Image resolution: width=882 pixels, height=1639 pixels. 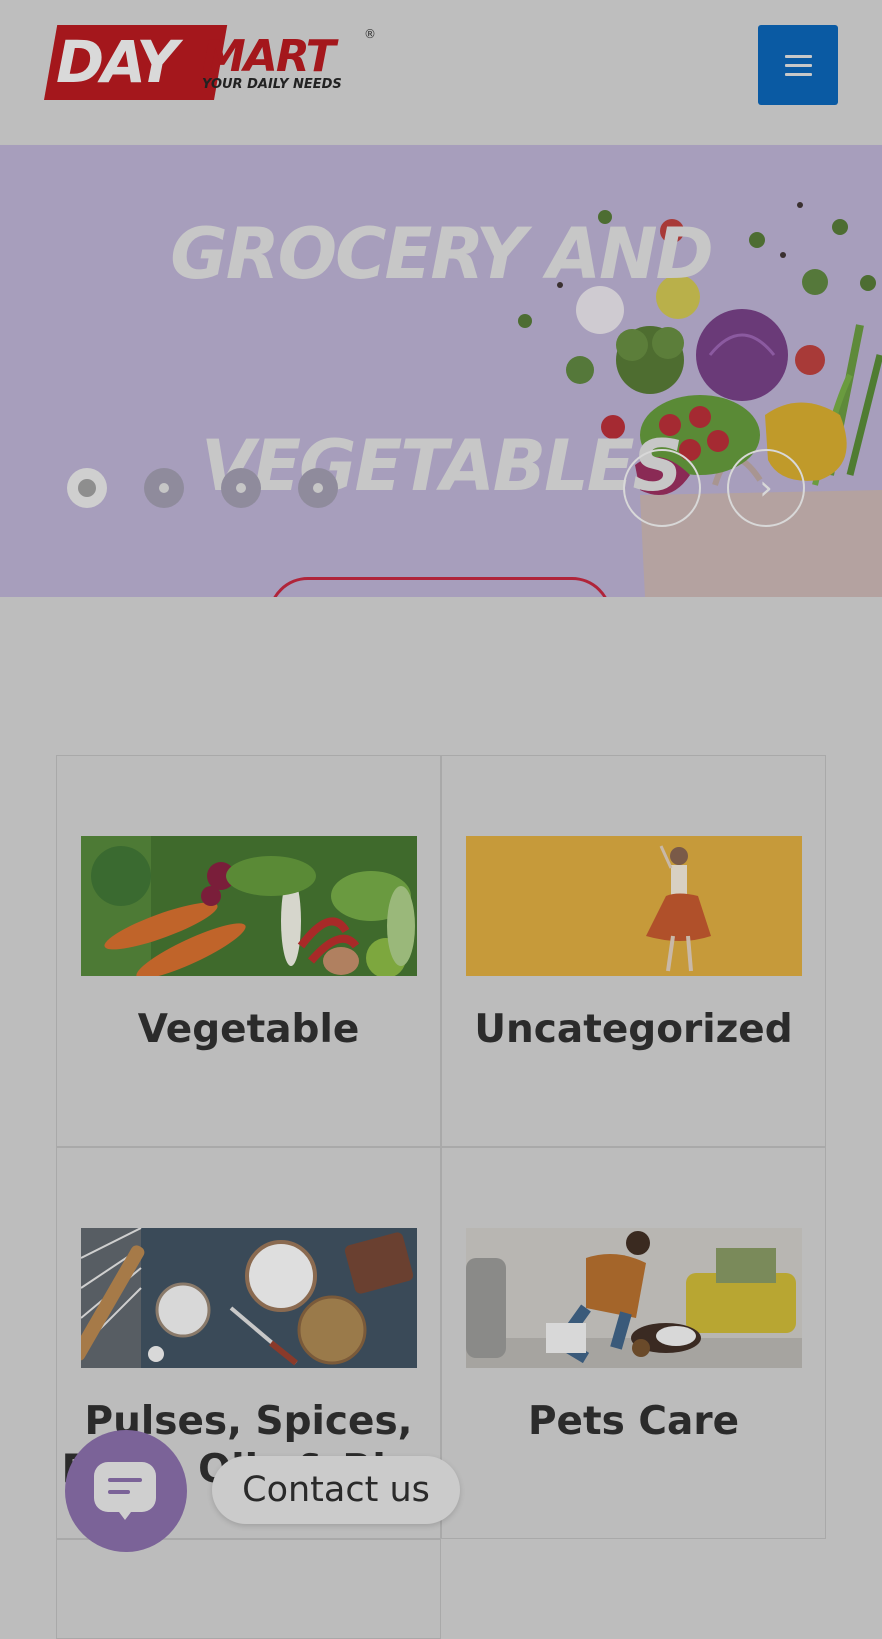 I want to click on logo-day-text: DAY, so click(x=117, y=62).